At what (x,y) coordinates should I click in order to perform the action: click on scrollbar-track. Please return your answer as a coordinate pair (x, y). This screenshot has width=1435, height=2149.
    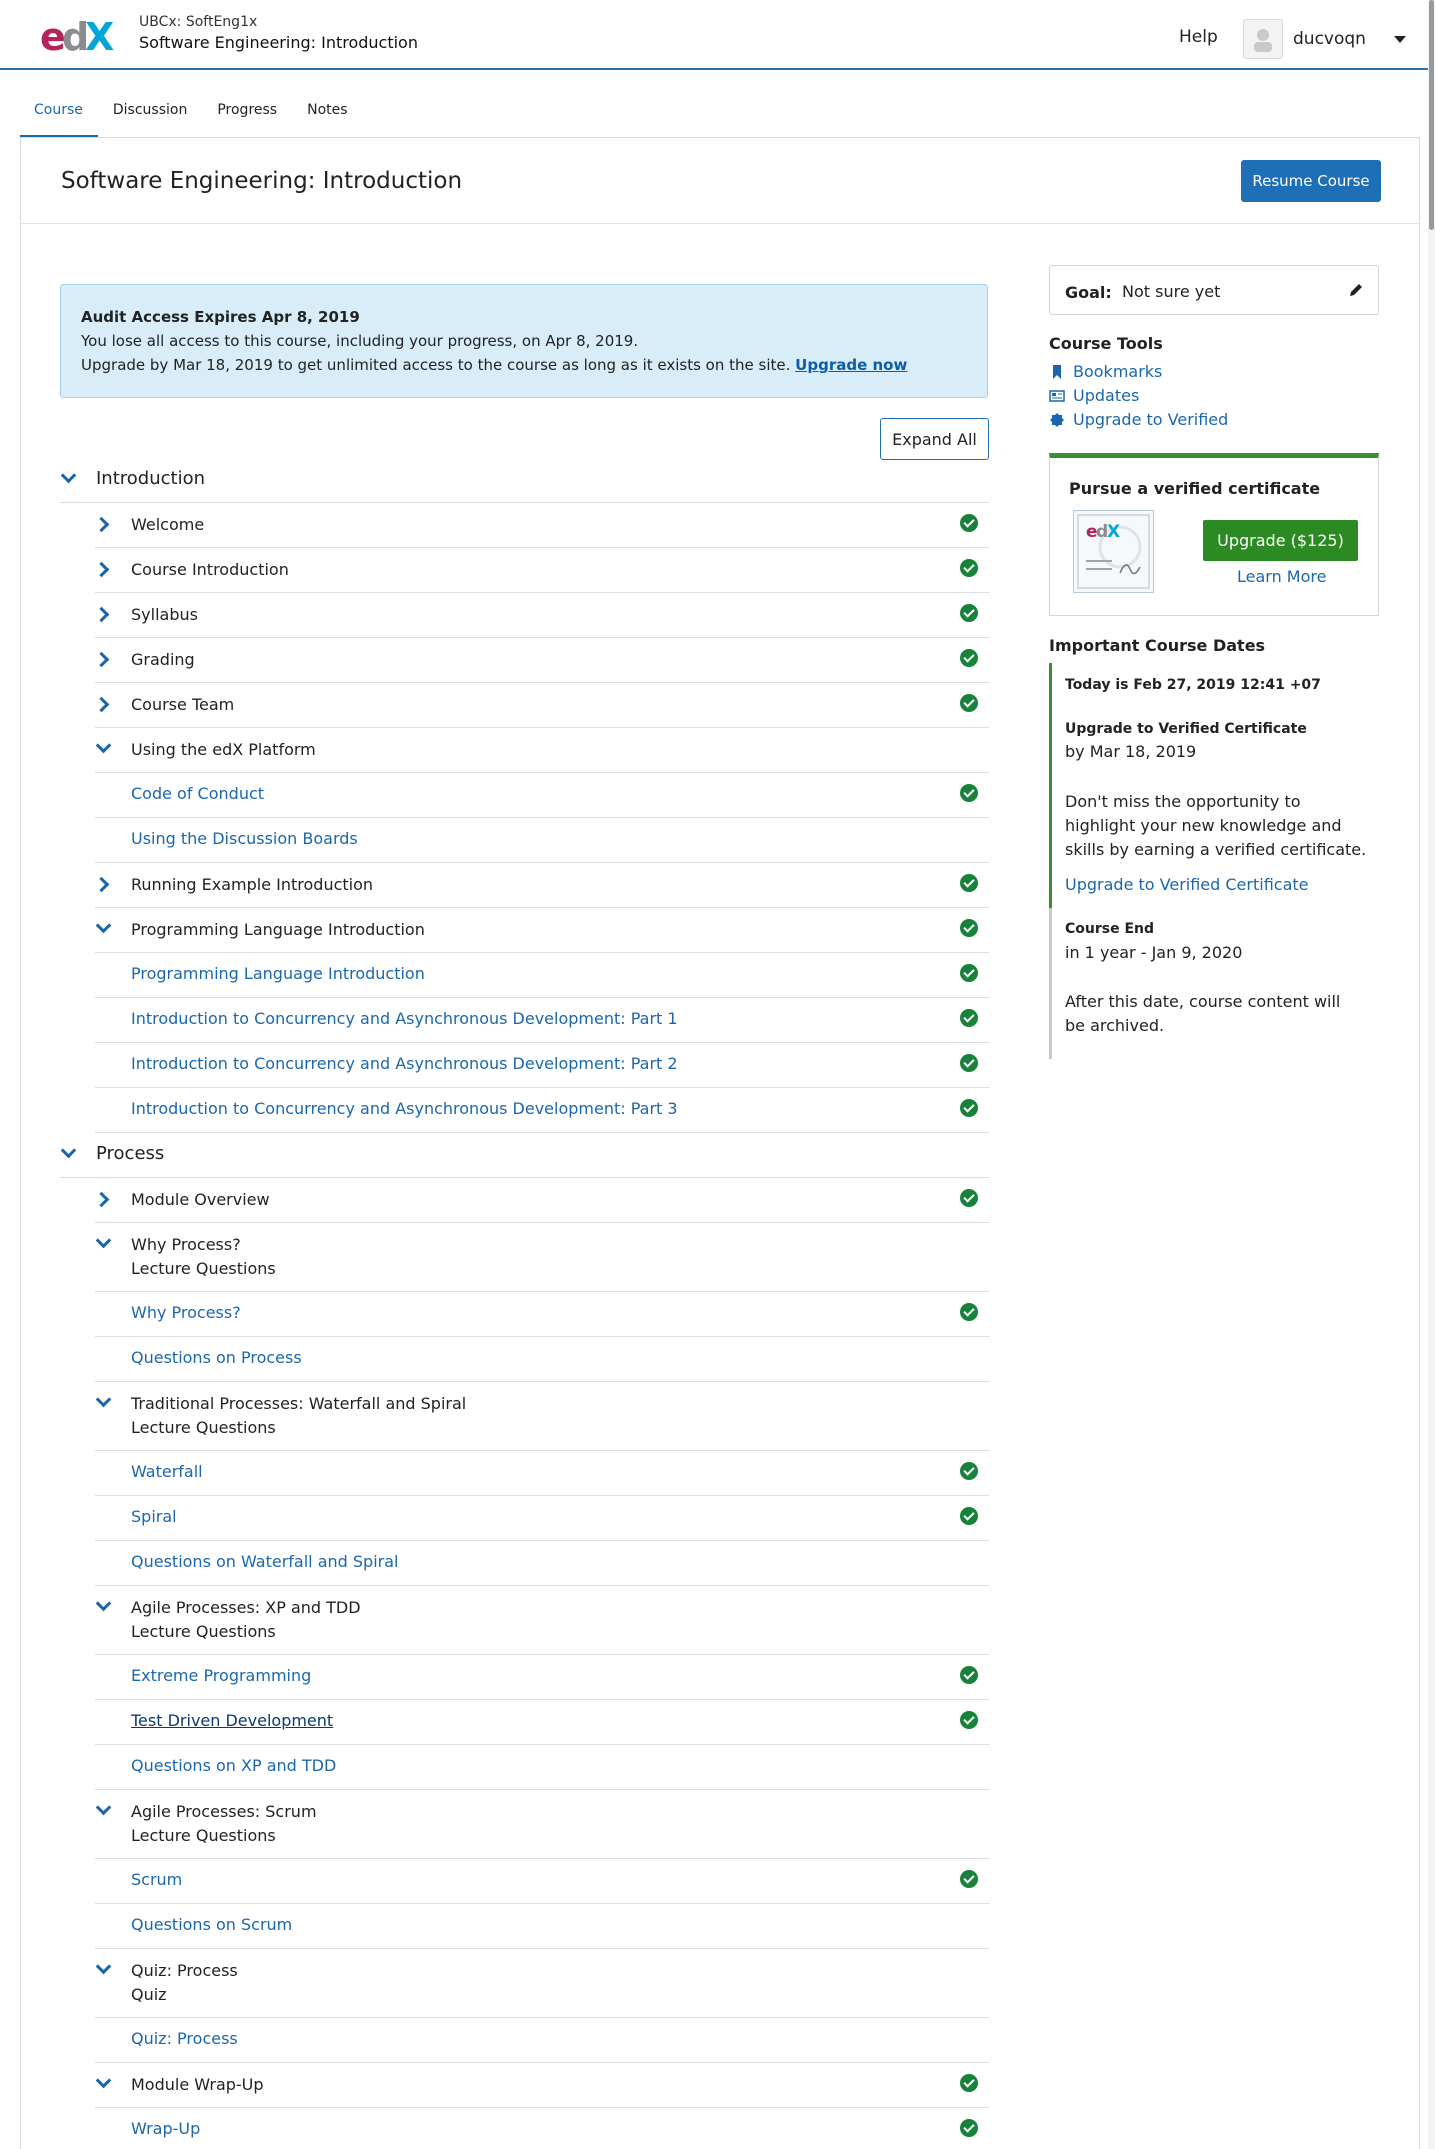
    Looking at the image, I should click on (1431, 1074).